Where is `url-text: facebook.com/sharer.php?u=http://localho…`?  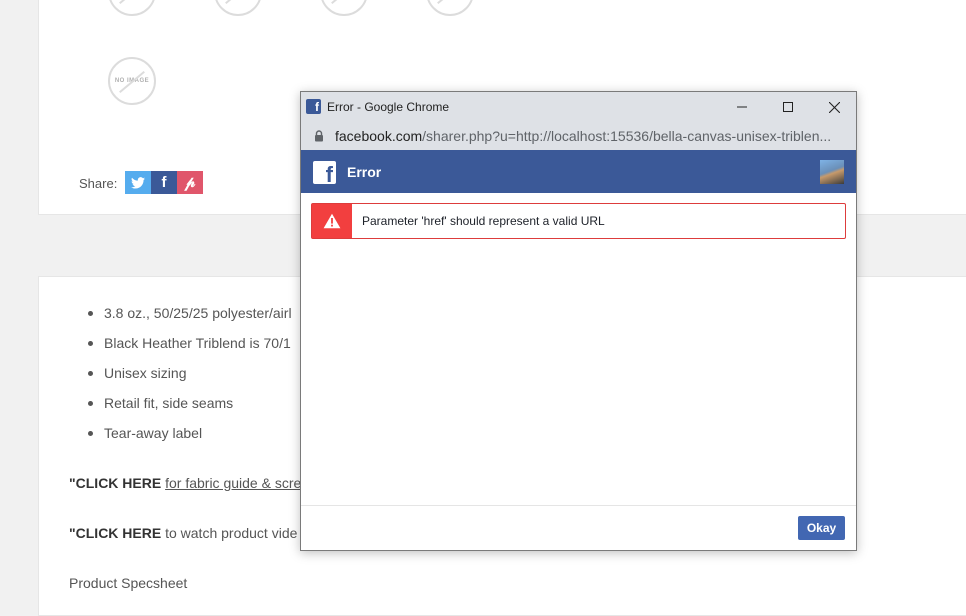 url-text: facebook.com/sharer.php?u=http://localho… is located at coordinates (590, 136).